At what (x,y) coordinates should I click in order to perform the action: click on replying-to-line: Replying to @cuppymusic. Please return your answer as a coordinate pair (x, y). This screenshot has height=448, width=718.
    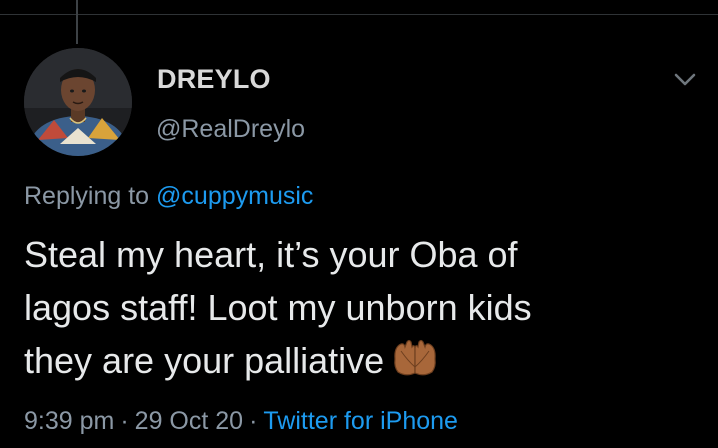
    Looking at the image, I should click on (168, 196).